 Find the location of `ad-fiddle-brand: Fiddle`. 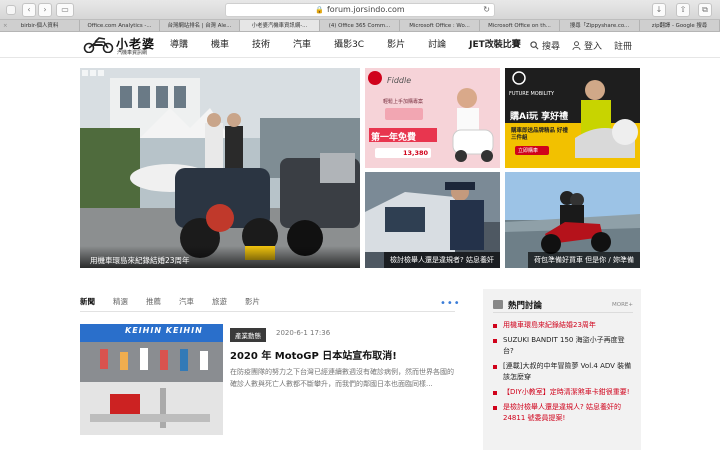

ad-fiddle-brand: Fiddle is located at coordinates (399, 80).